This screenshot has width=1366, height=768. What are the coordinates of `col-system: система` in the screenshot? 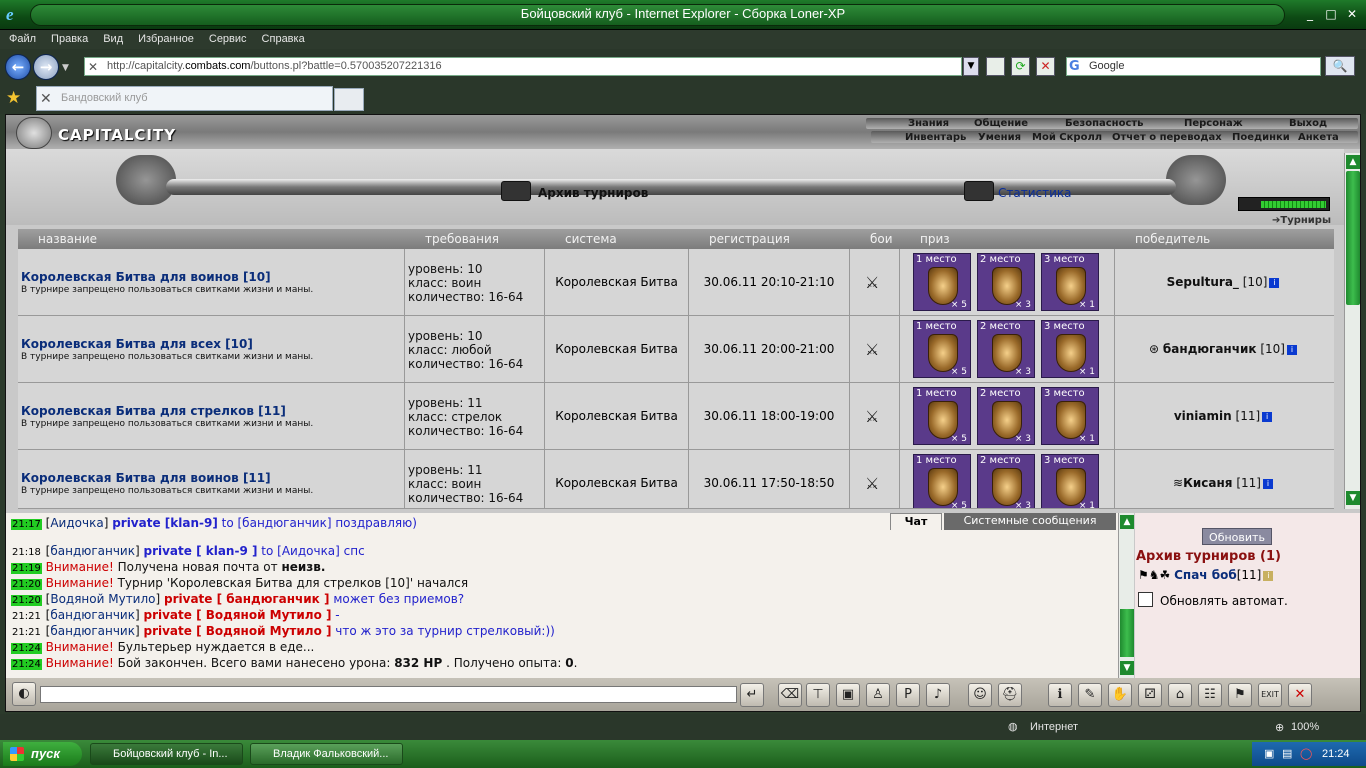 It's located at (591, 239).